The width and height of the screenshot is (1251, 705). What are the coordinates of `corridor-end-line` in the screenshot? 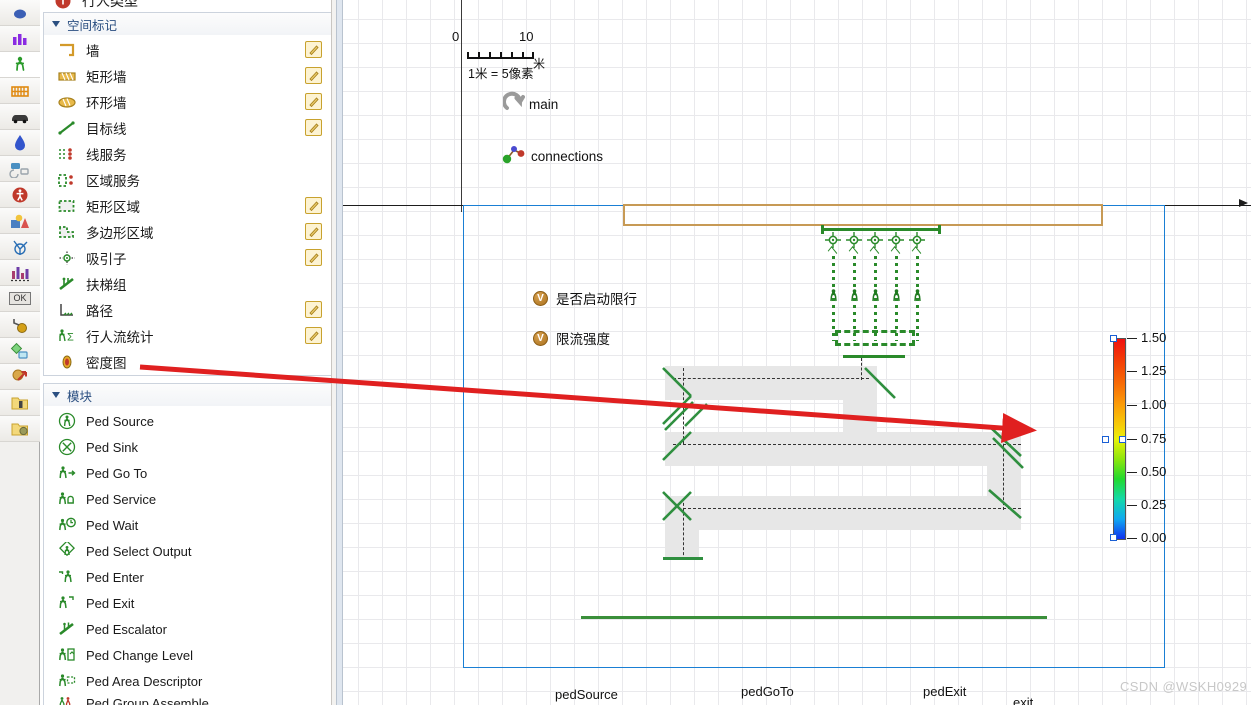 It's located at (683, 558).